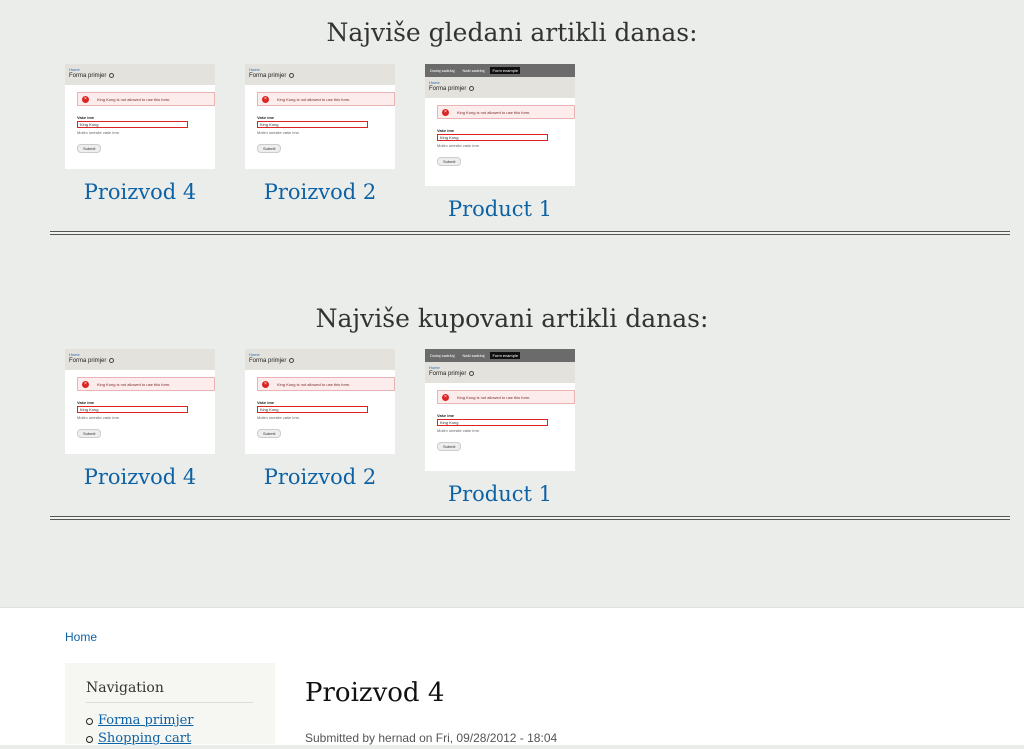 The width and height of the screenshot is (1024, 749). What do you see at coordinates (146, 720) in the screenshot?
I see `nav-link: Forma primjer` at bounding box center [146, 720].